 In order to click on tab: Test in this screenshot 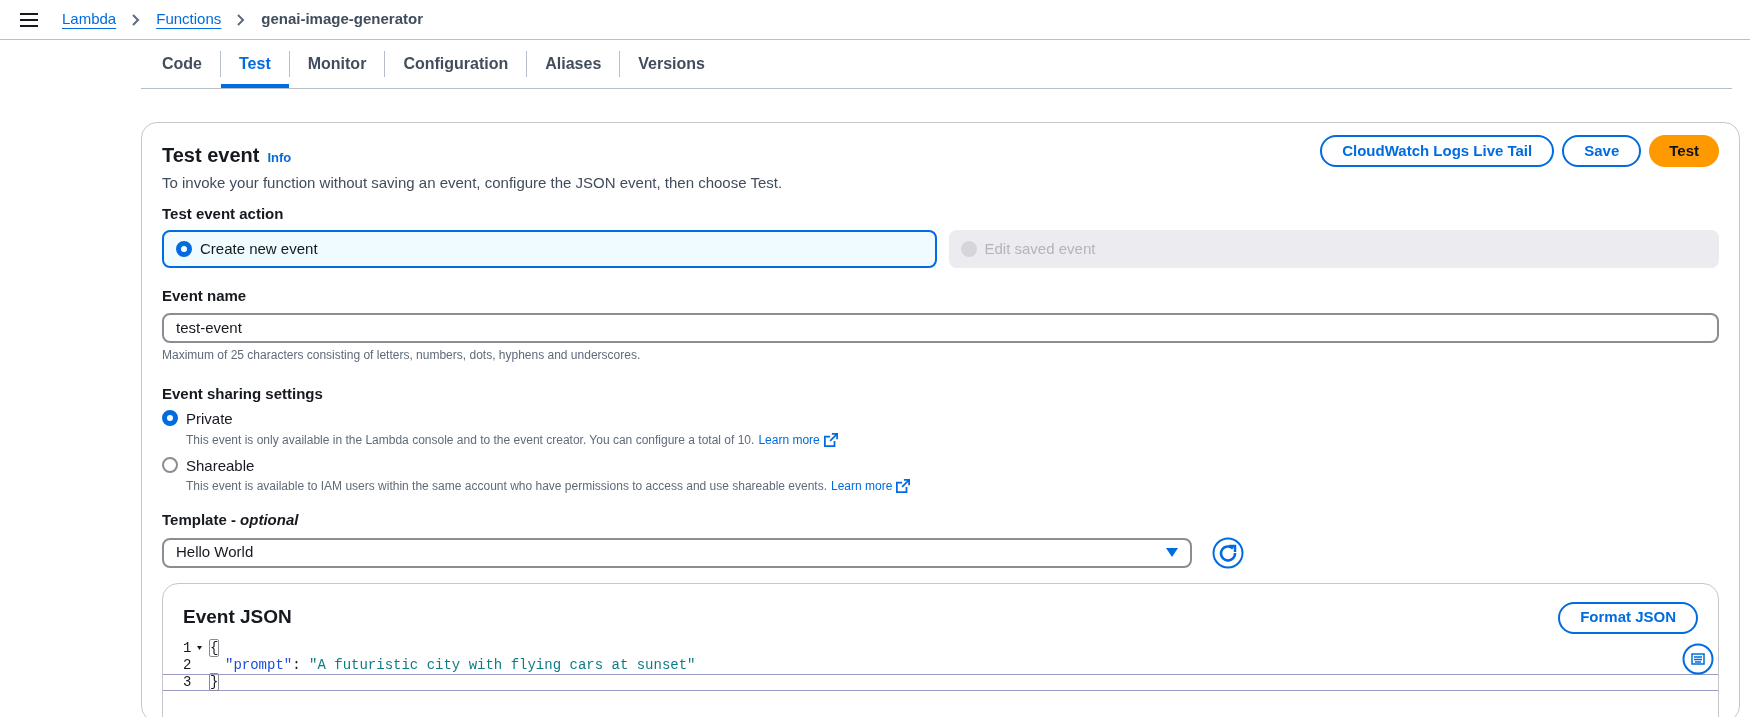, I will do `click(255, 64)`.